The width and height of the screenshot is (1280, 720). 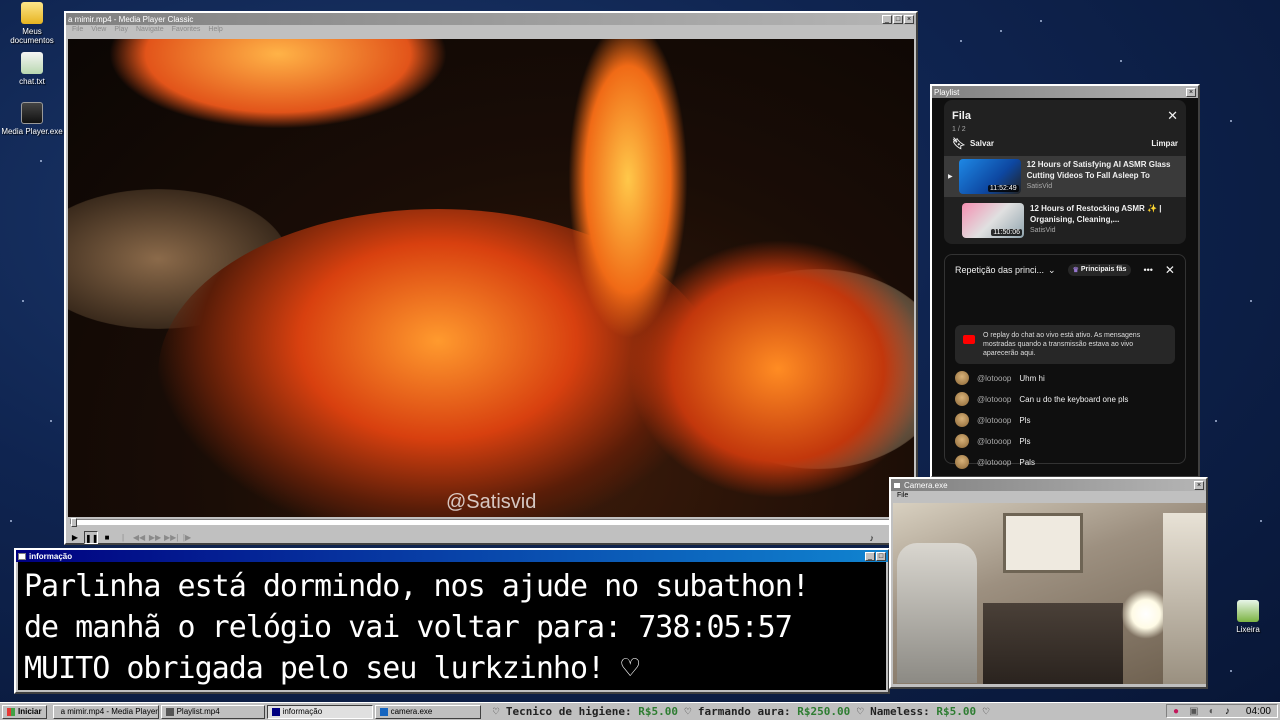 What do you see at coordinates (947, 92) in the screenshot?
I see `window-title: Playlist` at bounding box center [947, 92].